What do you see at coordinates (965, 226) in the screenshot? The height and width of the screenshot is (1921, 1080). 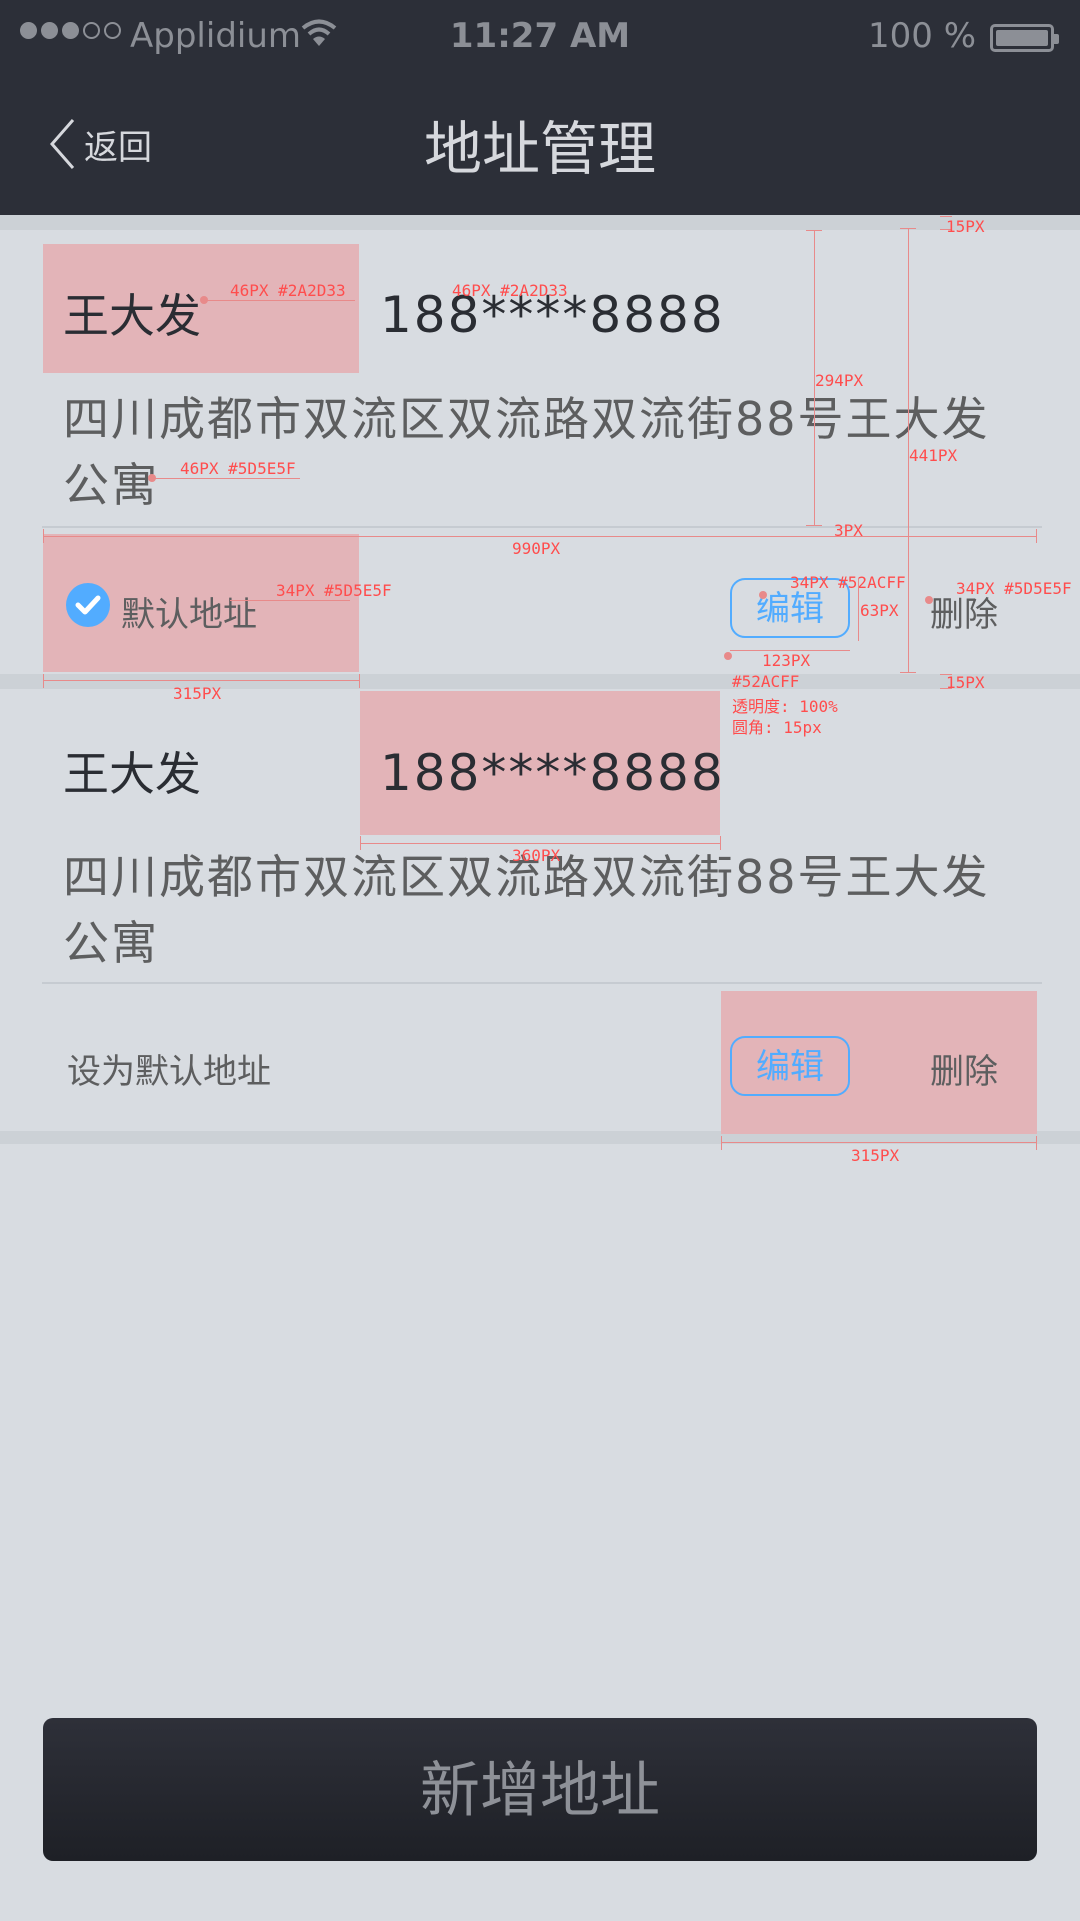 I see `annotation-top-gap: 15PX` at bounding box center [965, 226].